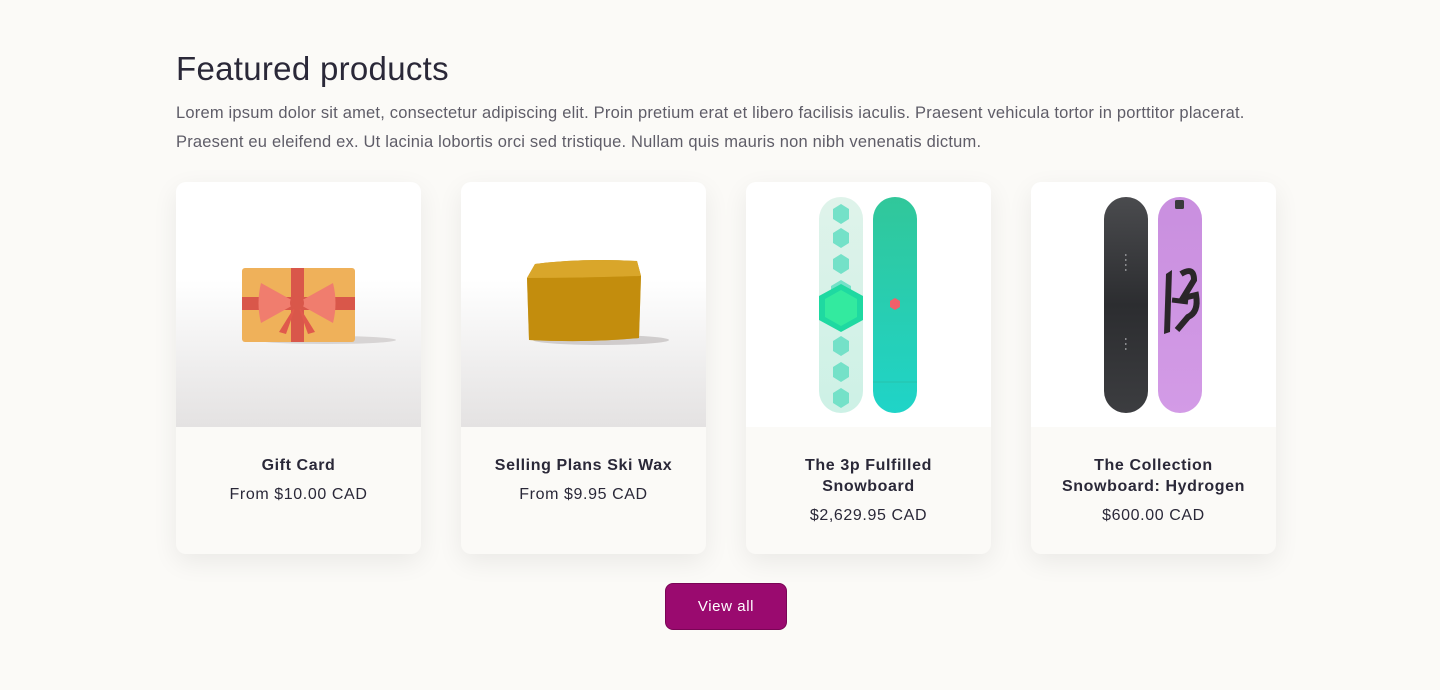 The image size is (1440, 690). What do you see at coordinates (583, 304) in the screenshot?
I see `ski-wax-image` at bounding box center [583, 304].